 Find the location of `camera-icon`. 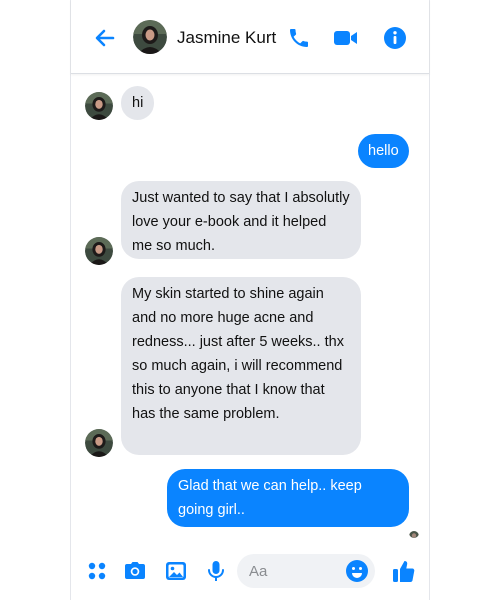

camera-icon is located at coordinates (135, 571).